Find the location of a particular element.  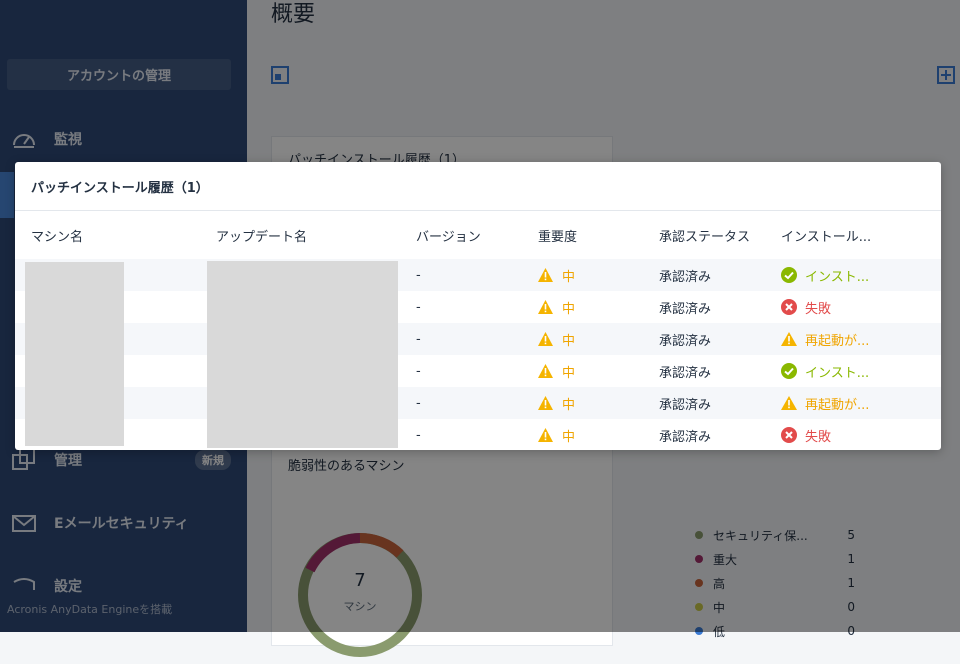

column-header-approval: 承認ステータス is located at coordinates (714, 235).